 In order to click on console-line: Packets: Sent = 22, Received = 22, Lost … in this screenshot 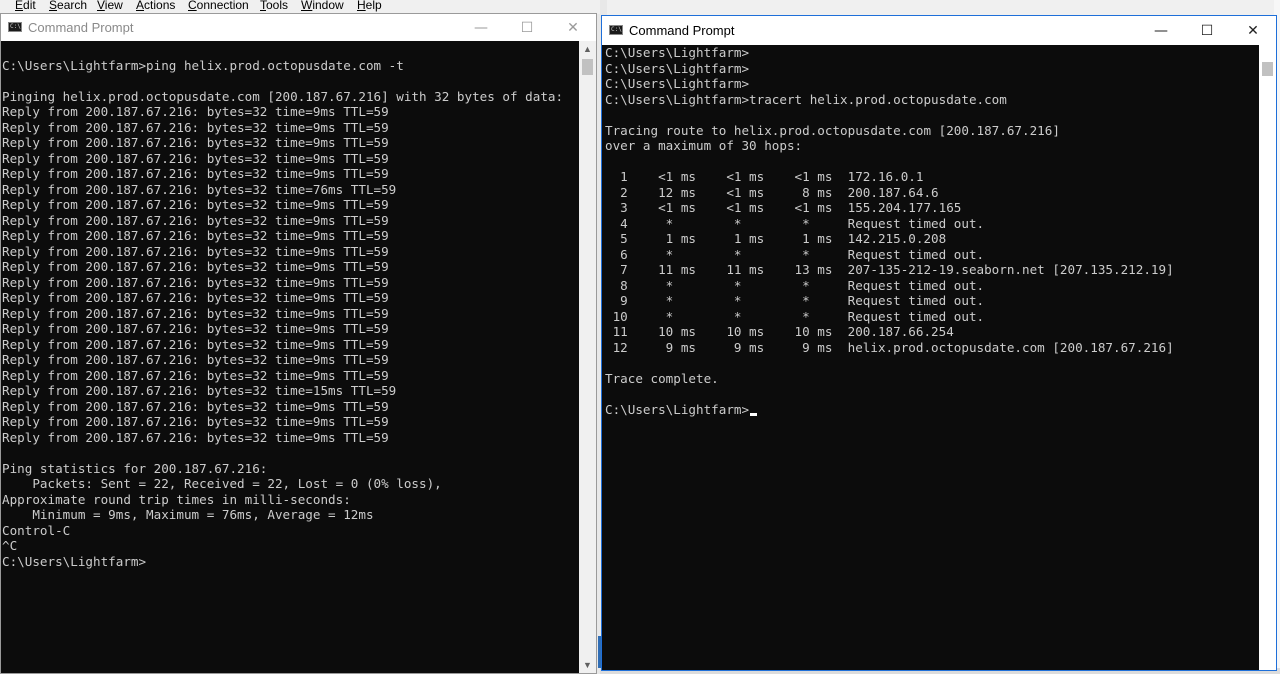, I will do `click(222, 483)`.